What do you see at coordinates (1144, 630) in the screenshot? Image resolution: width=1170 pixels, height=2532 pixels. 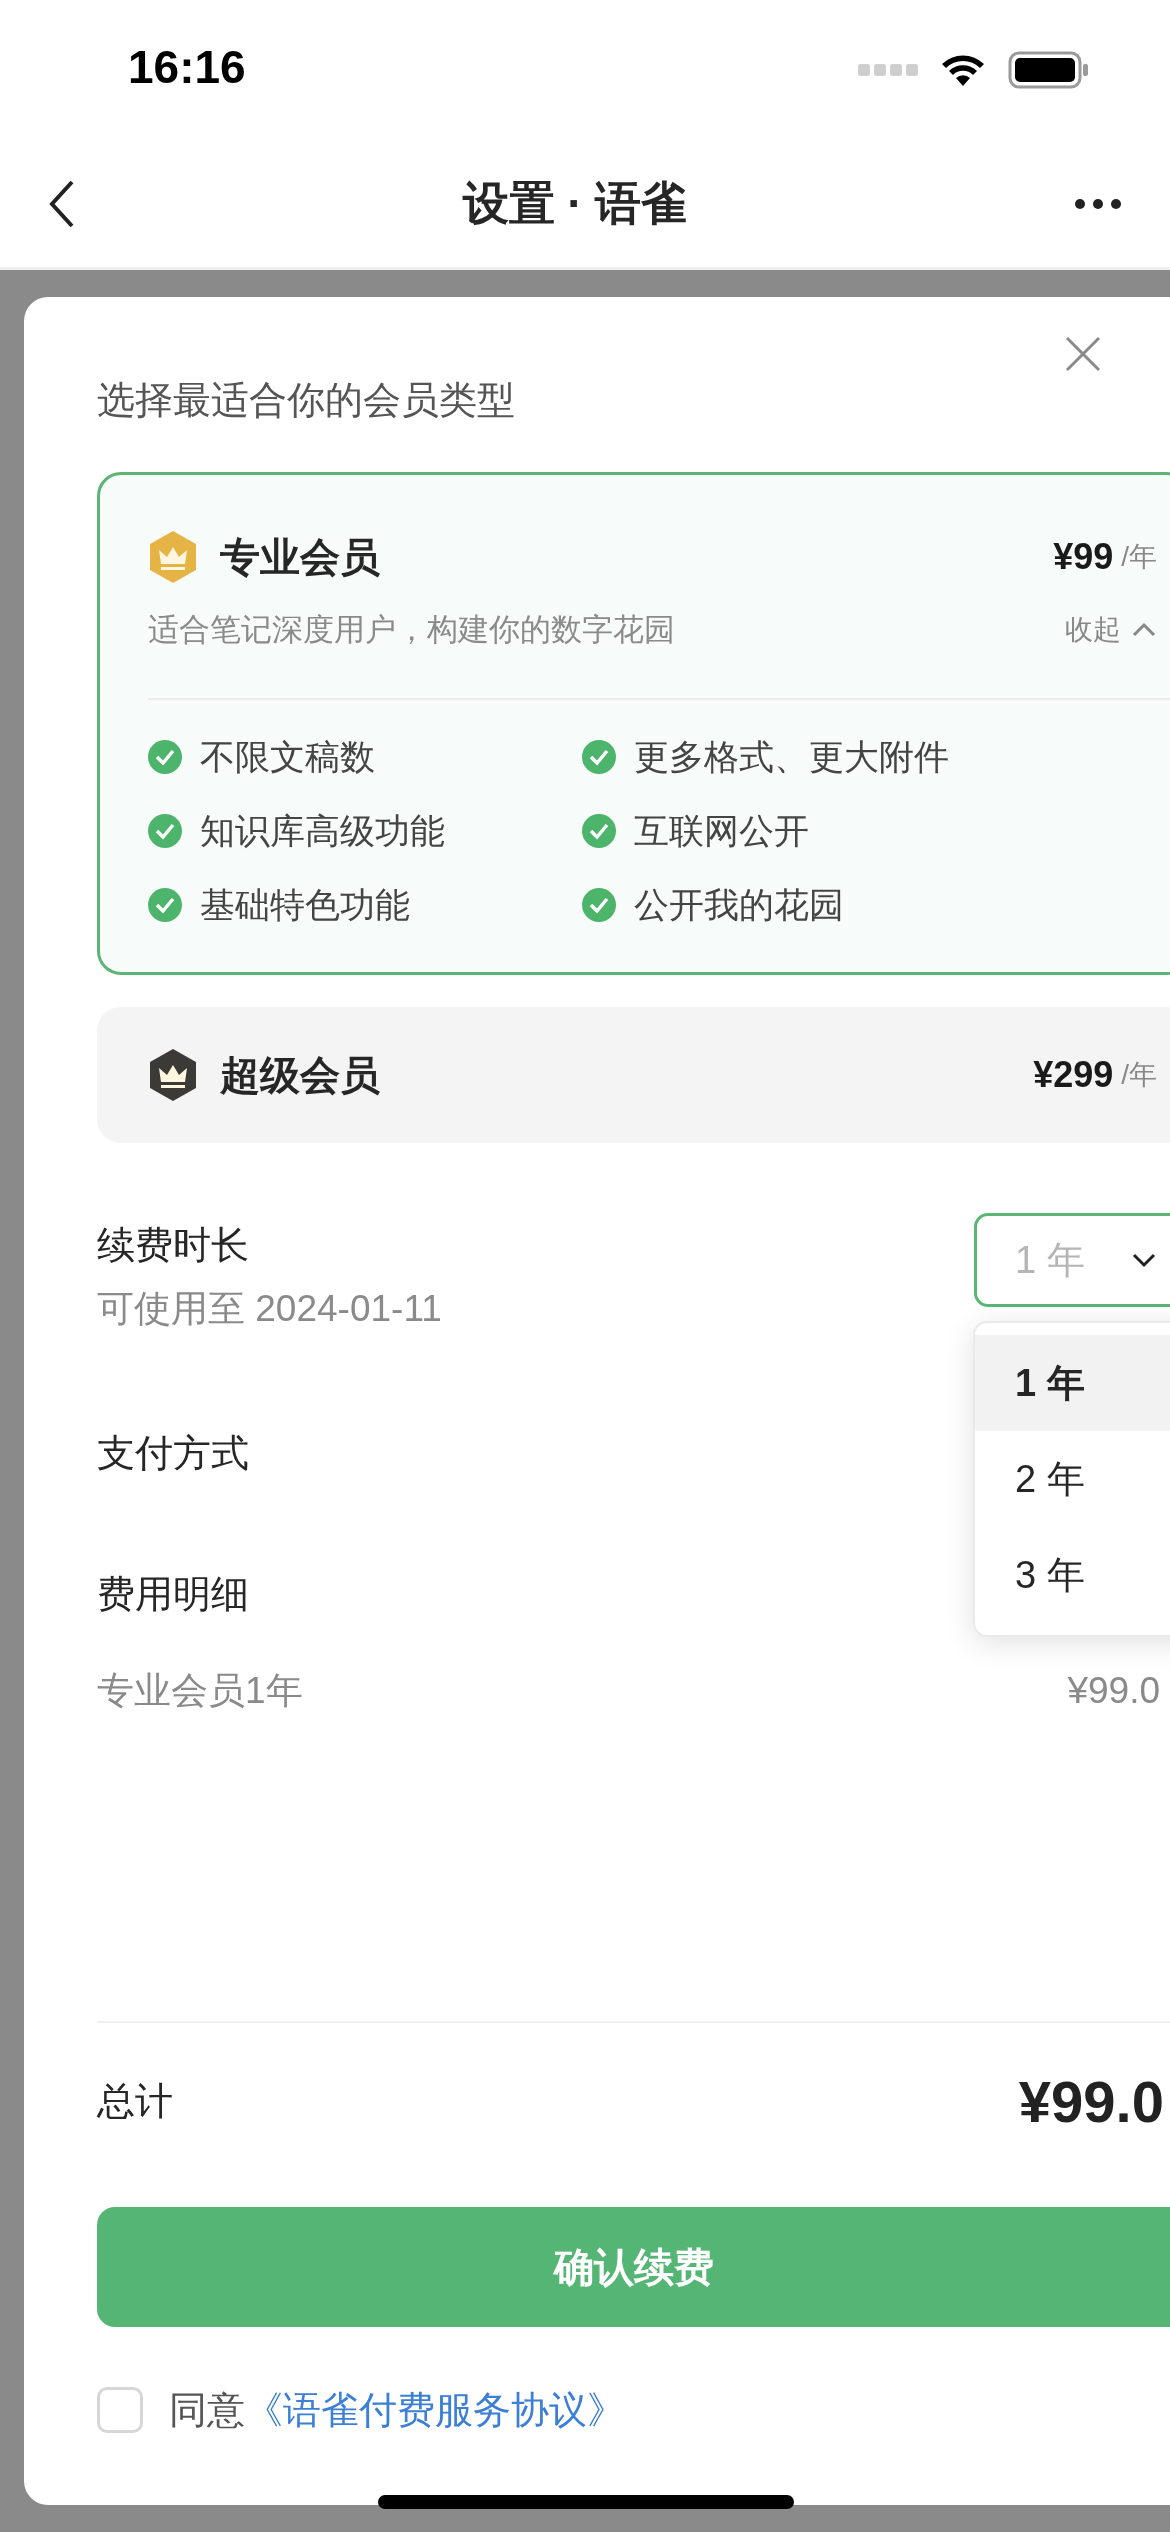 I see `chevron-up-icon` at bounding box center [1144, 630].